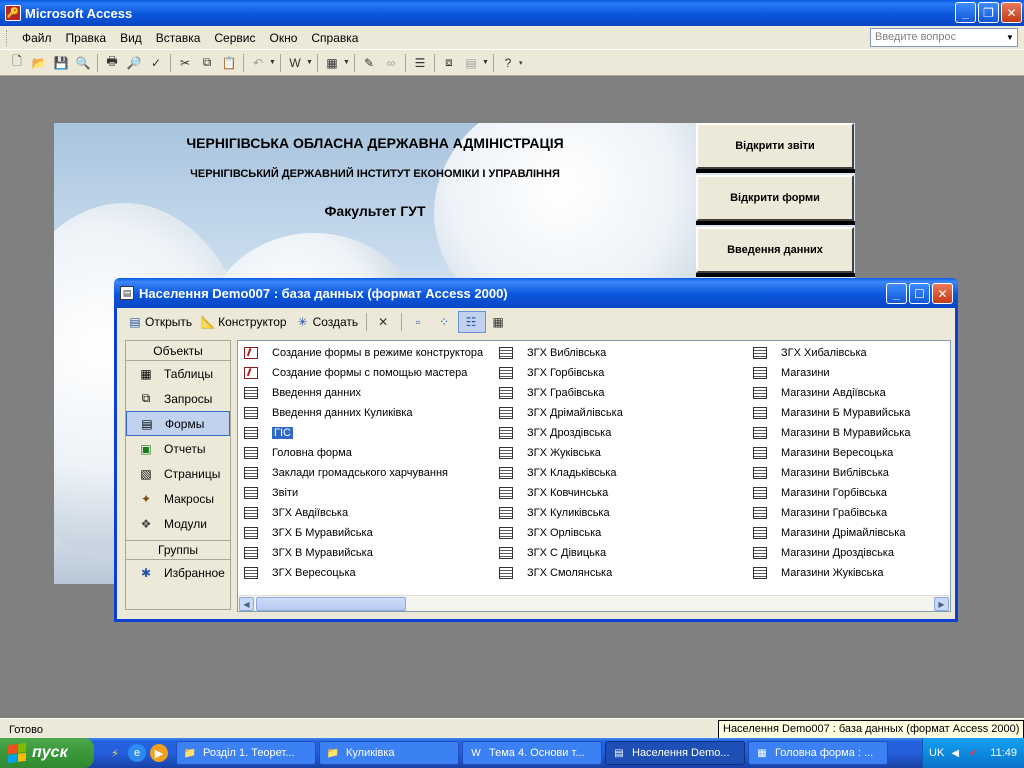  Describe the element at coordinates (178, 423) in the screenshot. I see `objects-item-forms: ▤ Формы` at that location.